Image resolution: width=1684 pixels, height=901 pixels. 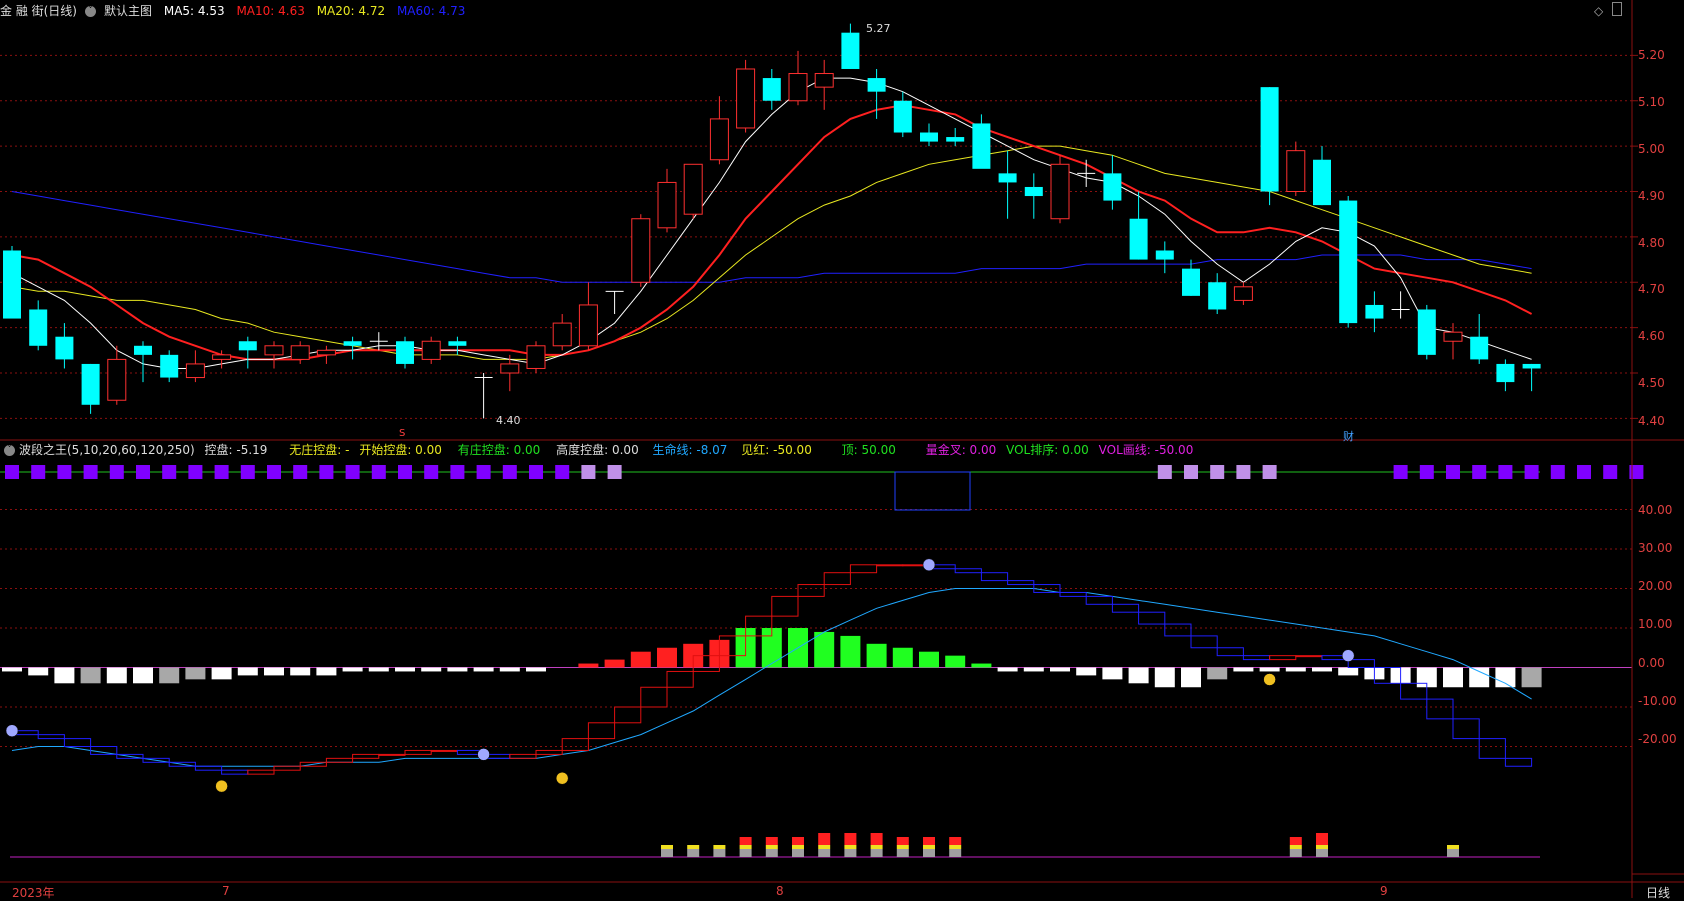 I want to click on cai-marker: 财, so click(x=1348, y=436).